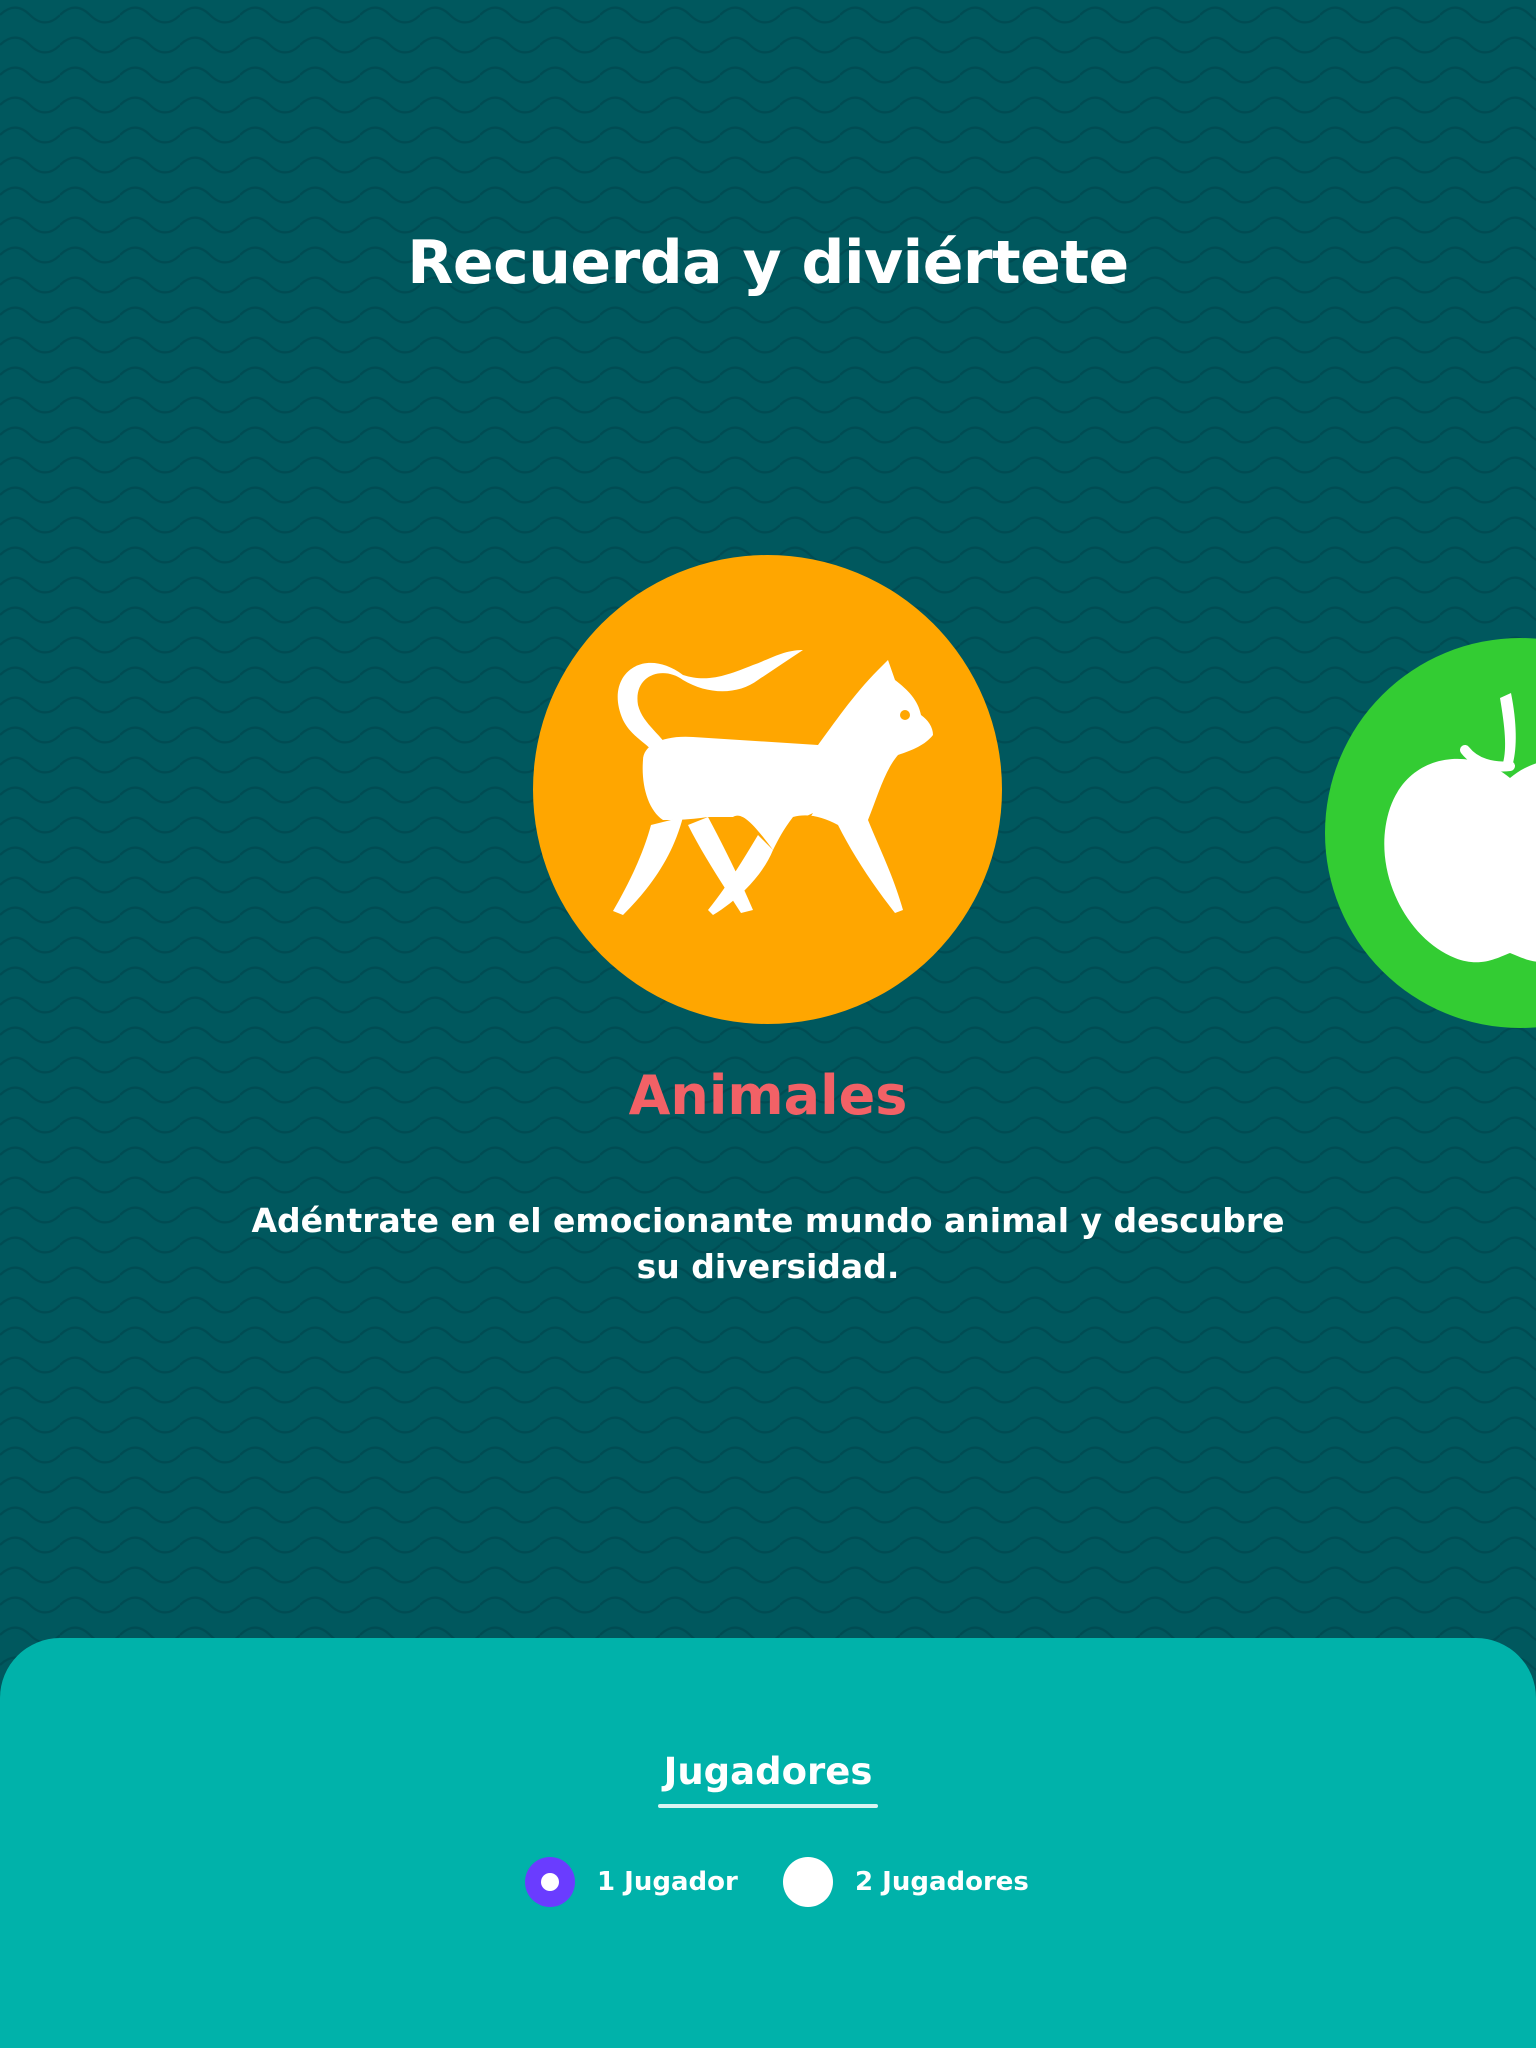 Image resolution: width=1536 pixels, height=2048 pixels. Describe the element at coordinates (773, 782) in the screenshot. I see `cat-icon` at that location.